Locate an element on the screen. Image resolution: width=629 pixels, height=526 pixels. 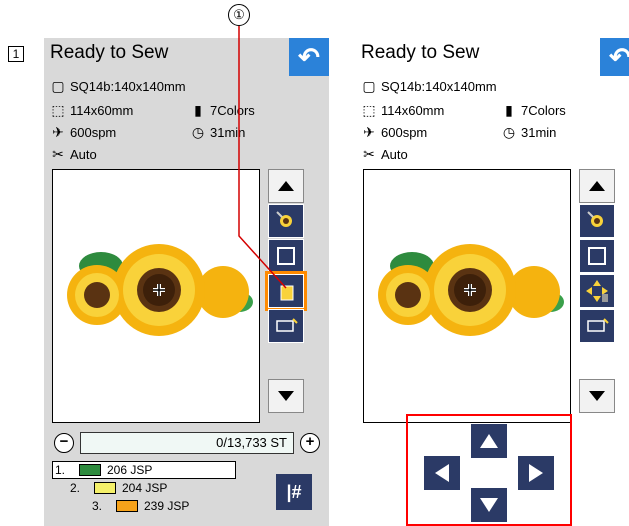
color-index: 3. is located at coordinates (97, 506).